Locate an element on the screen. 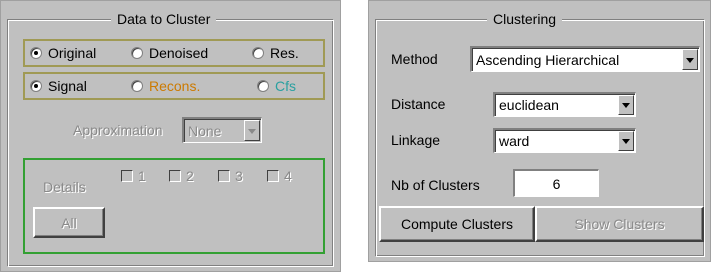 The height and width of the screenshot is (272, 711). radio-signal-label: Signal is located at coordinates (67, 86).